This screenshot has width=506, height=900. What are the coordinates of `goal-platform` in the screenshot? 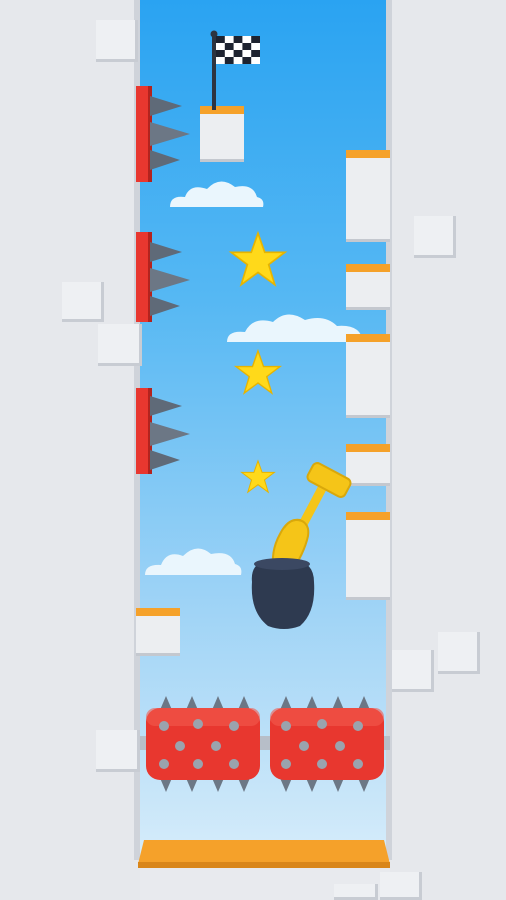 It's located at (222, 134).